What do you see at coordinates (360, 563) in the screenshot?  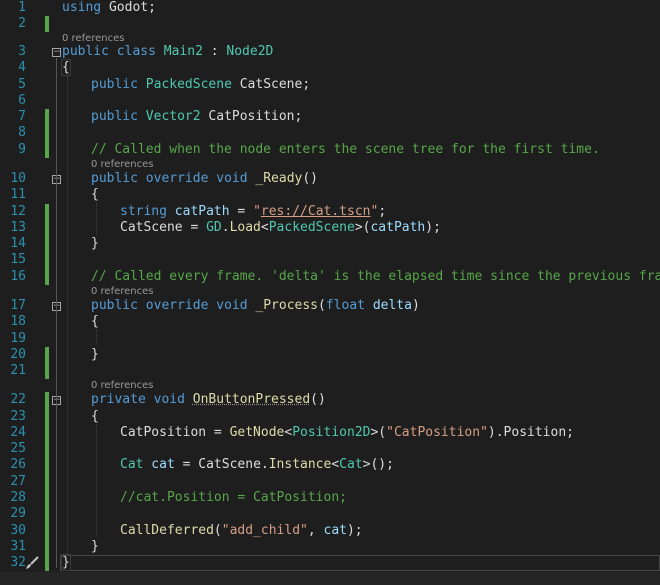 I see `current-line-highlight` at bounding box center [360, 563].